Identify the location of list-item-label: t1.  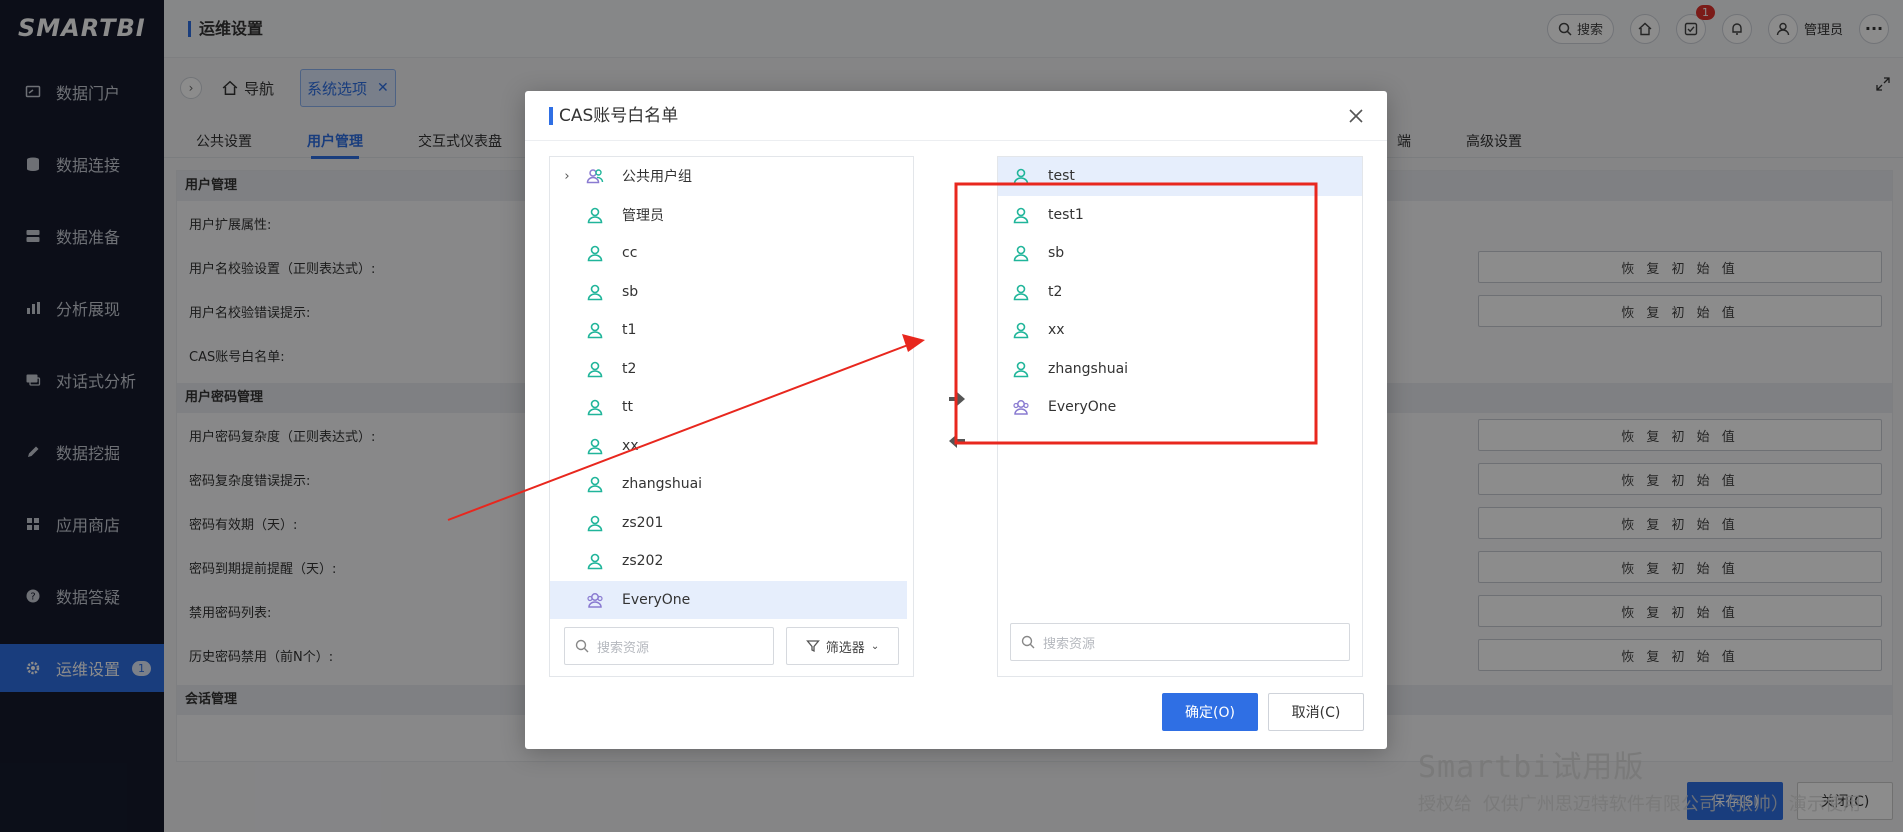
(629, 330).